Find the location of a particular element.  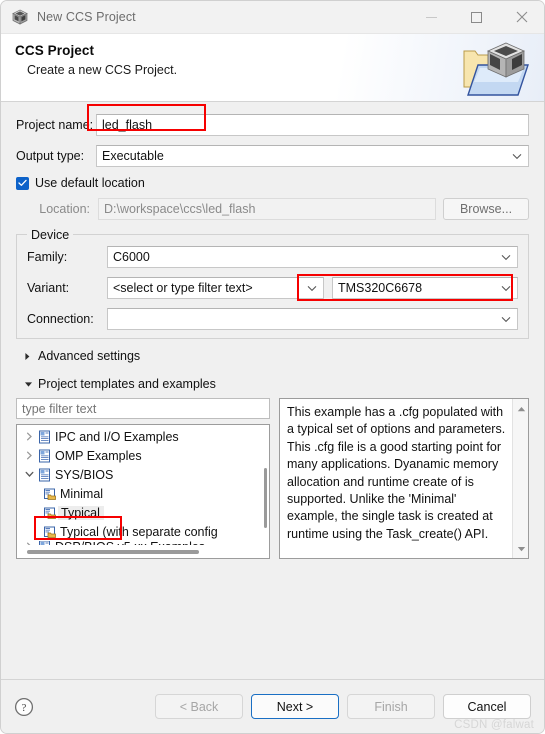

maximize-icon is located at coordinates (476, 17).